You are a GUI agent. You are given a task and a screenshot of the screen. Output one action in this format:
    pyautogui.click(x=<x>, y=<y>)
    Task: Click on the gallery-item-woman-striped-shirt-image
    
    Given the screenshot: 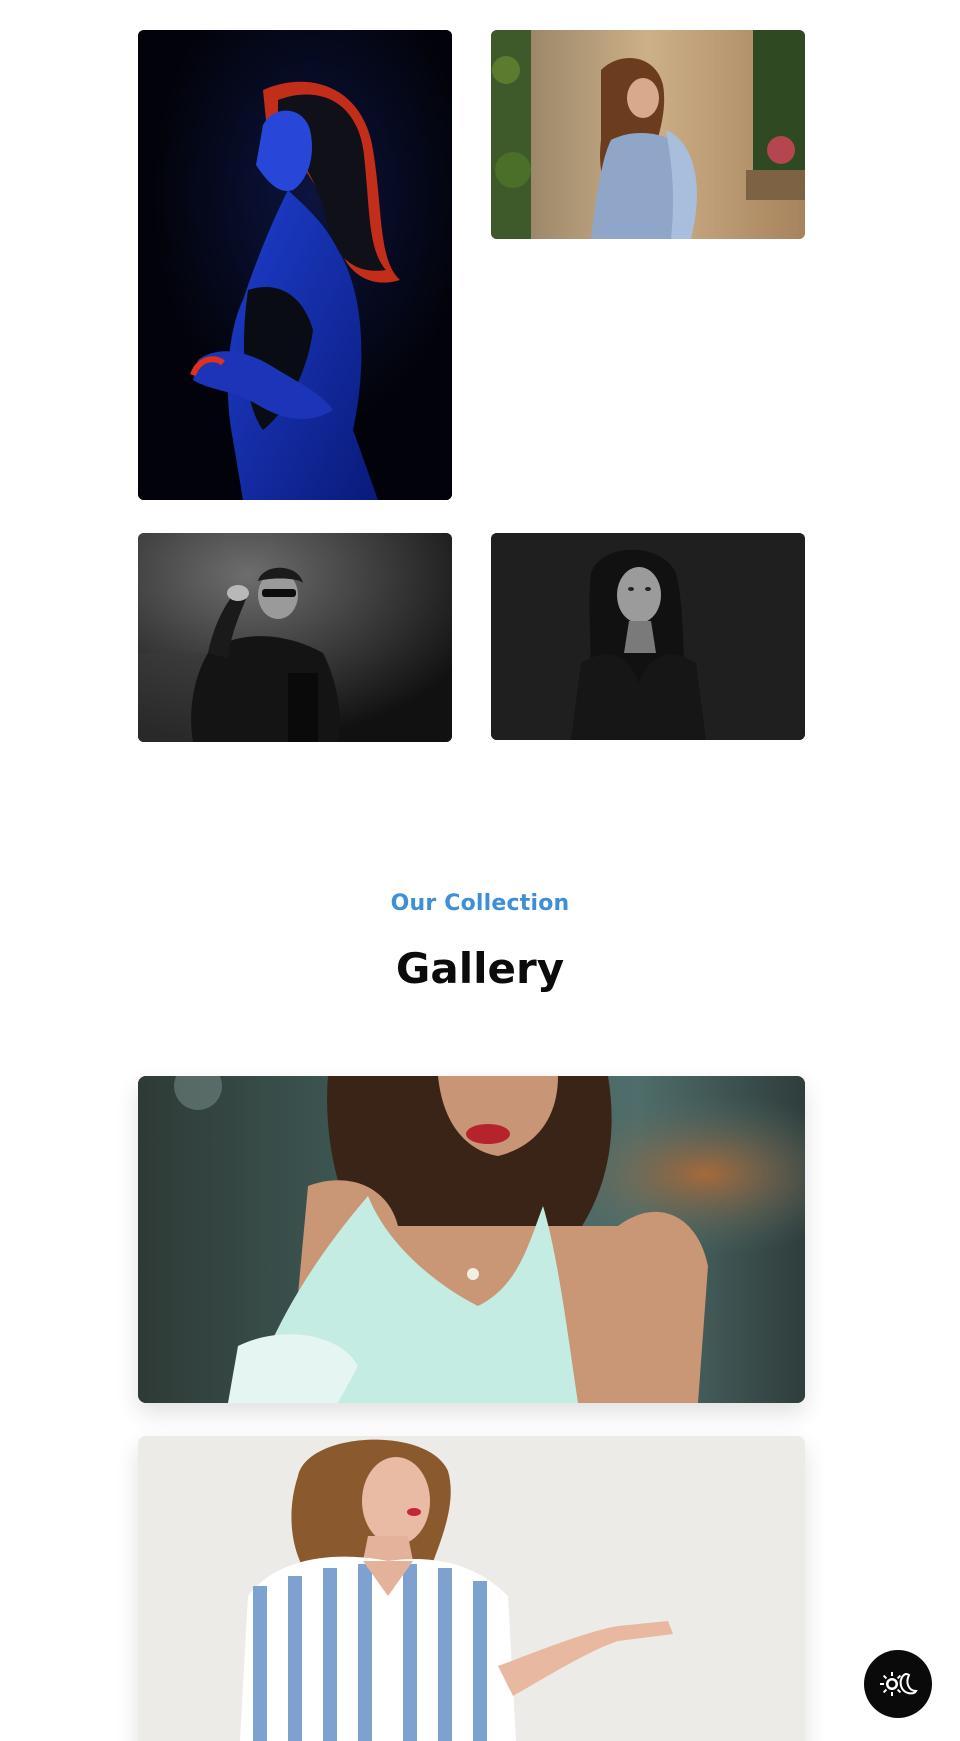 What is the action you would take?
    pyautogui.click(x=471, y=1588)
    